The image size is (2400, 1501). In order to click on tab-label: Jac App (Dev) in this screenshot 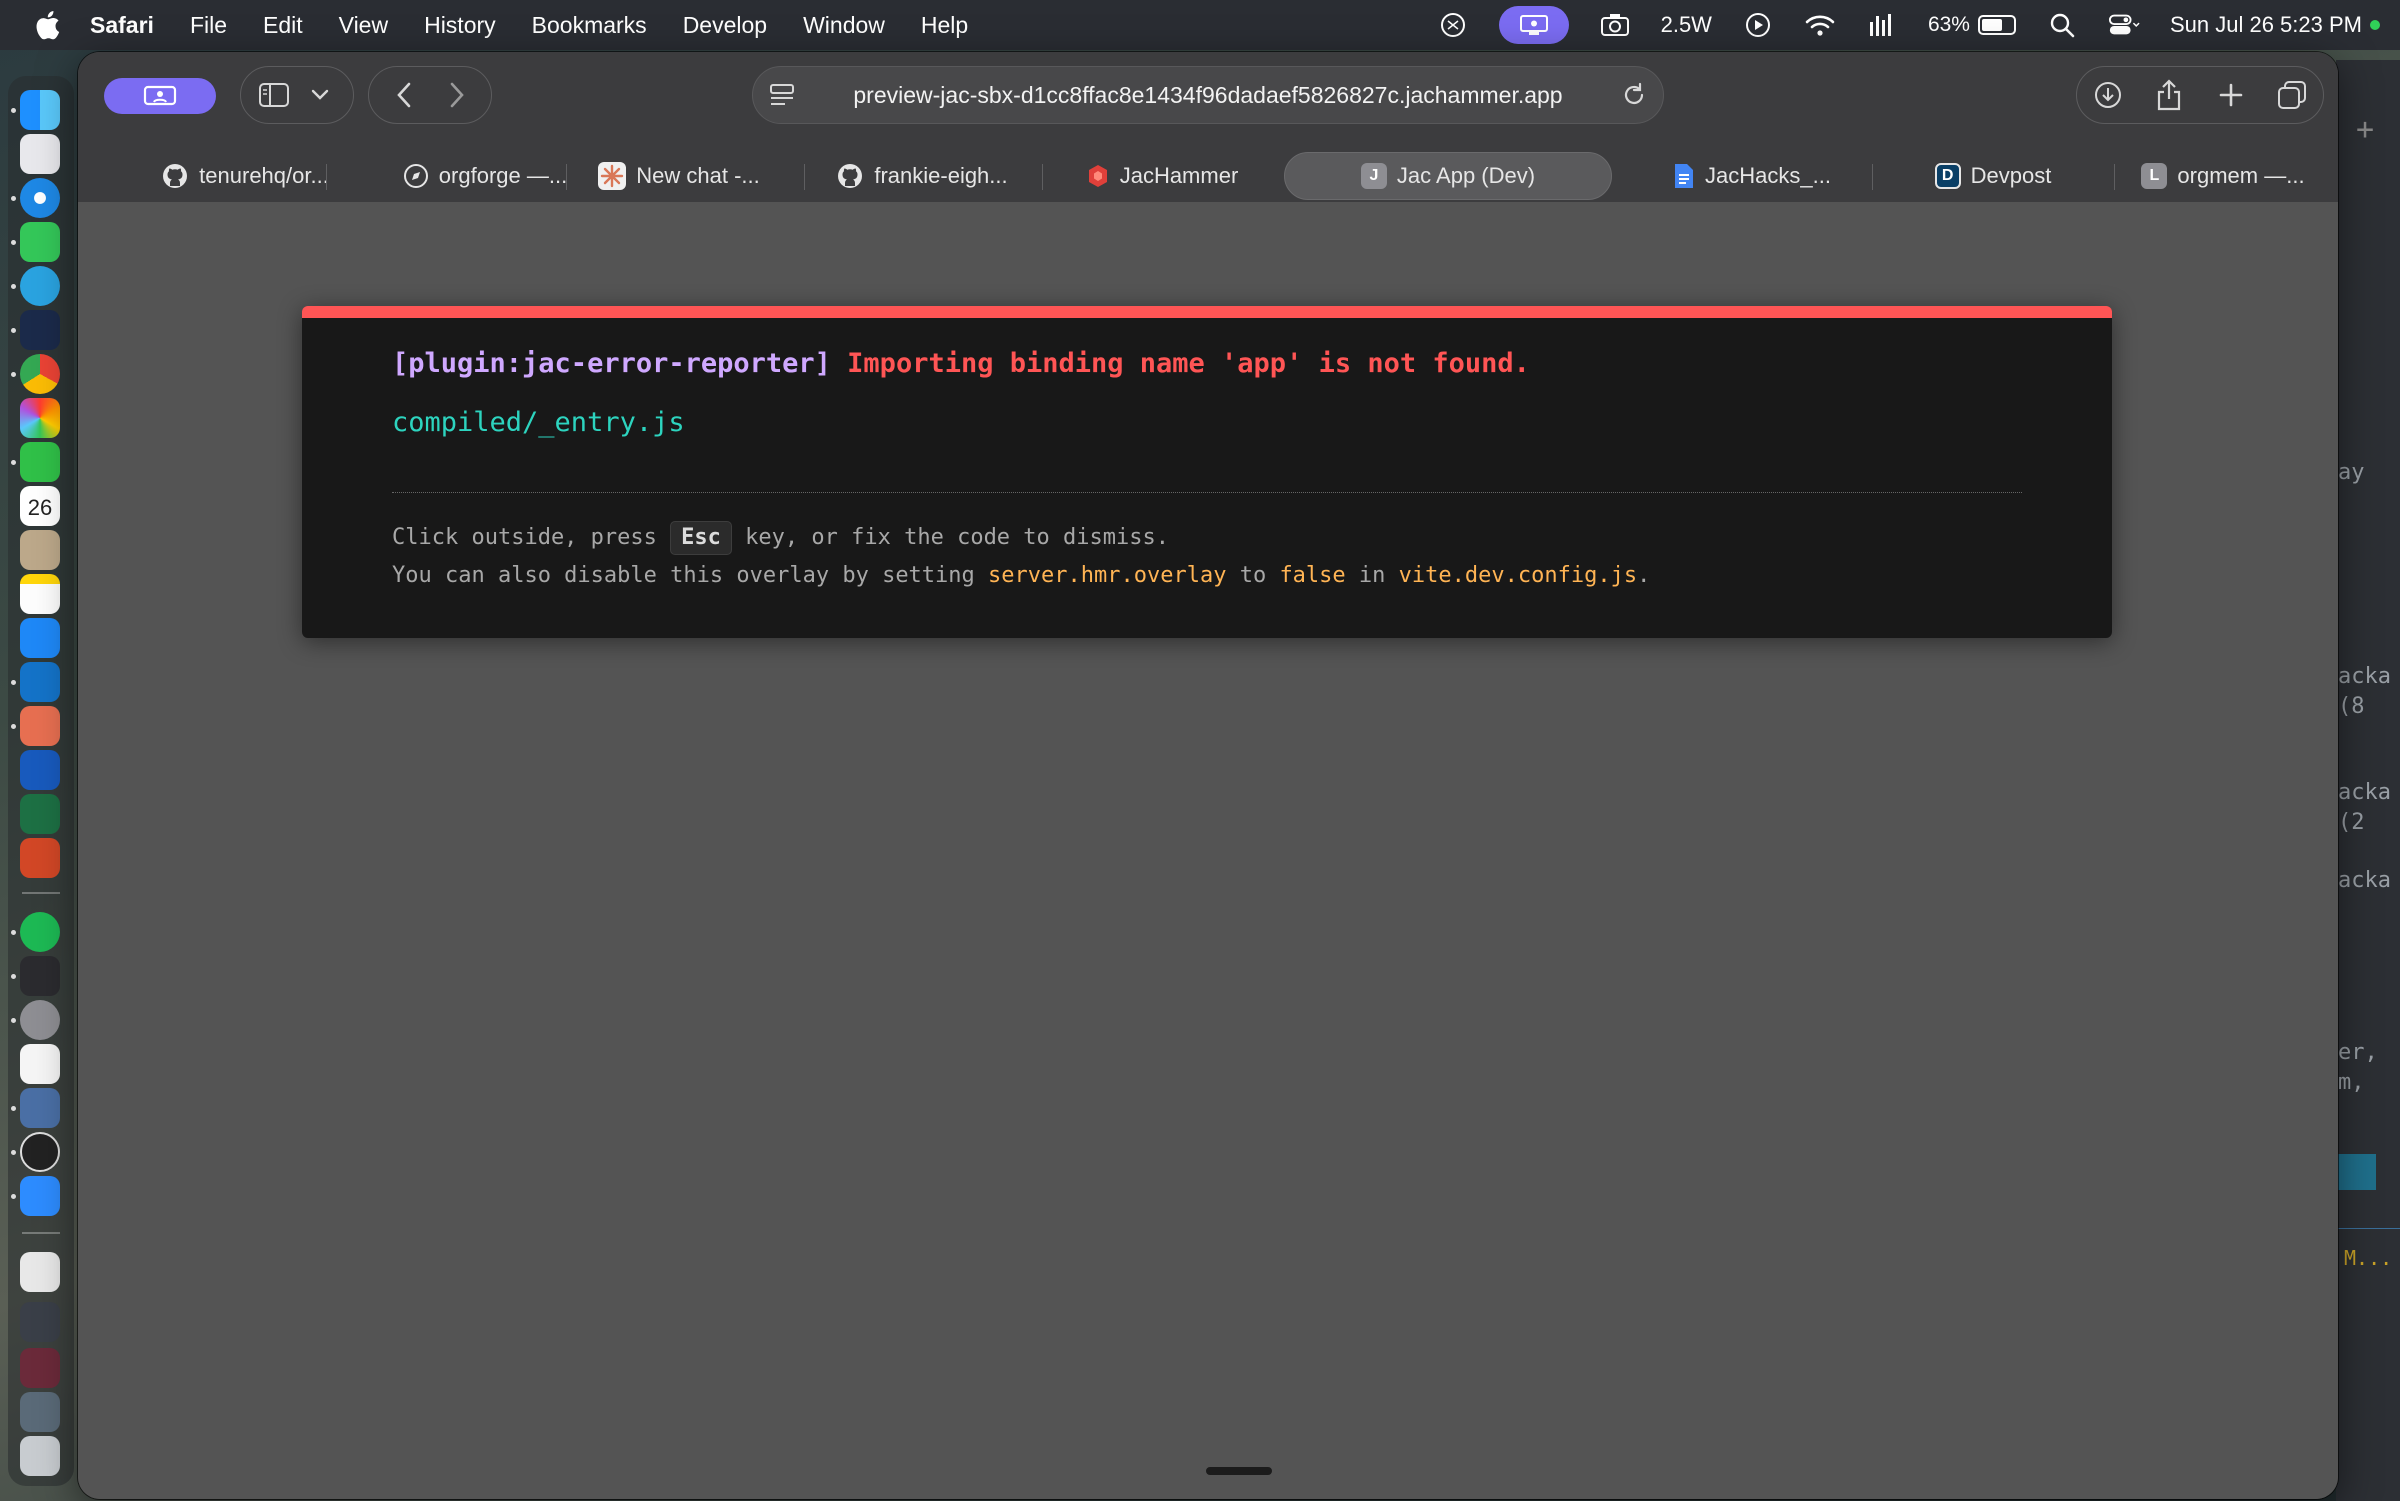, I will do `click(1466, 175)`.